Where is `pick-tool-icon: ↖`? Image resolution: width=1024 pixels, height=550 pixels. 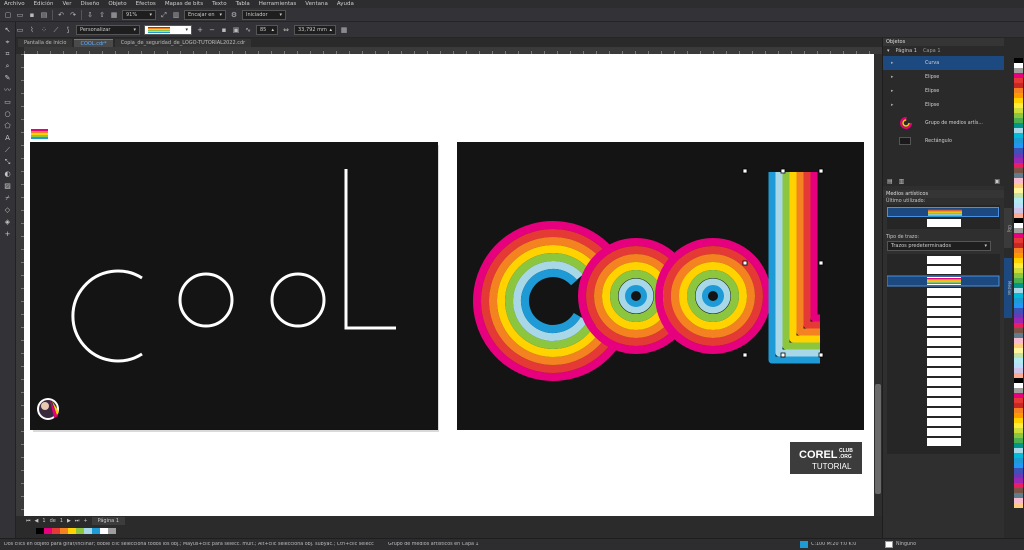
pick-tool-icon: ↖ is located at coordinates (8, 30).